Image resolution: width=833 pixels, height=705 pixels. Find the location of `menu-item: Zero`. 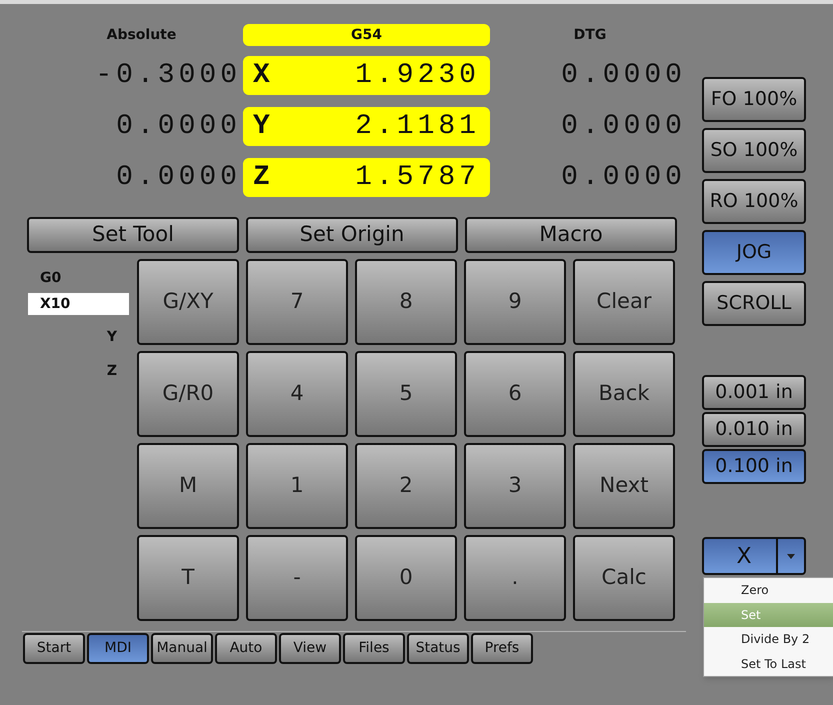

menu-item: Zero is located at coordinates (768, 590).